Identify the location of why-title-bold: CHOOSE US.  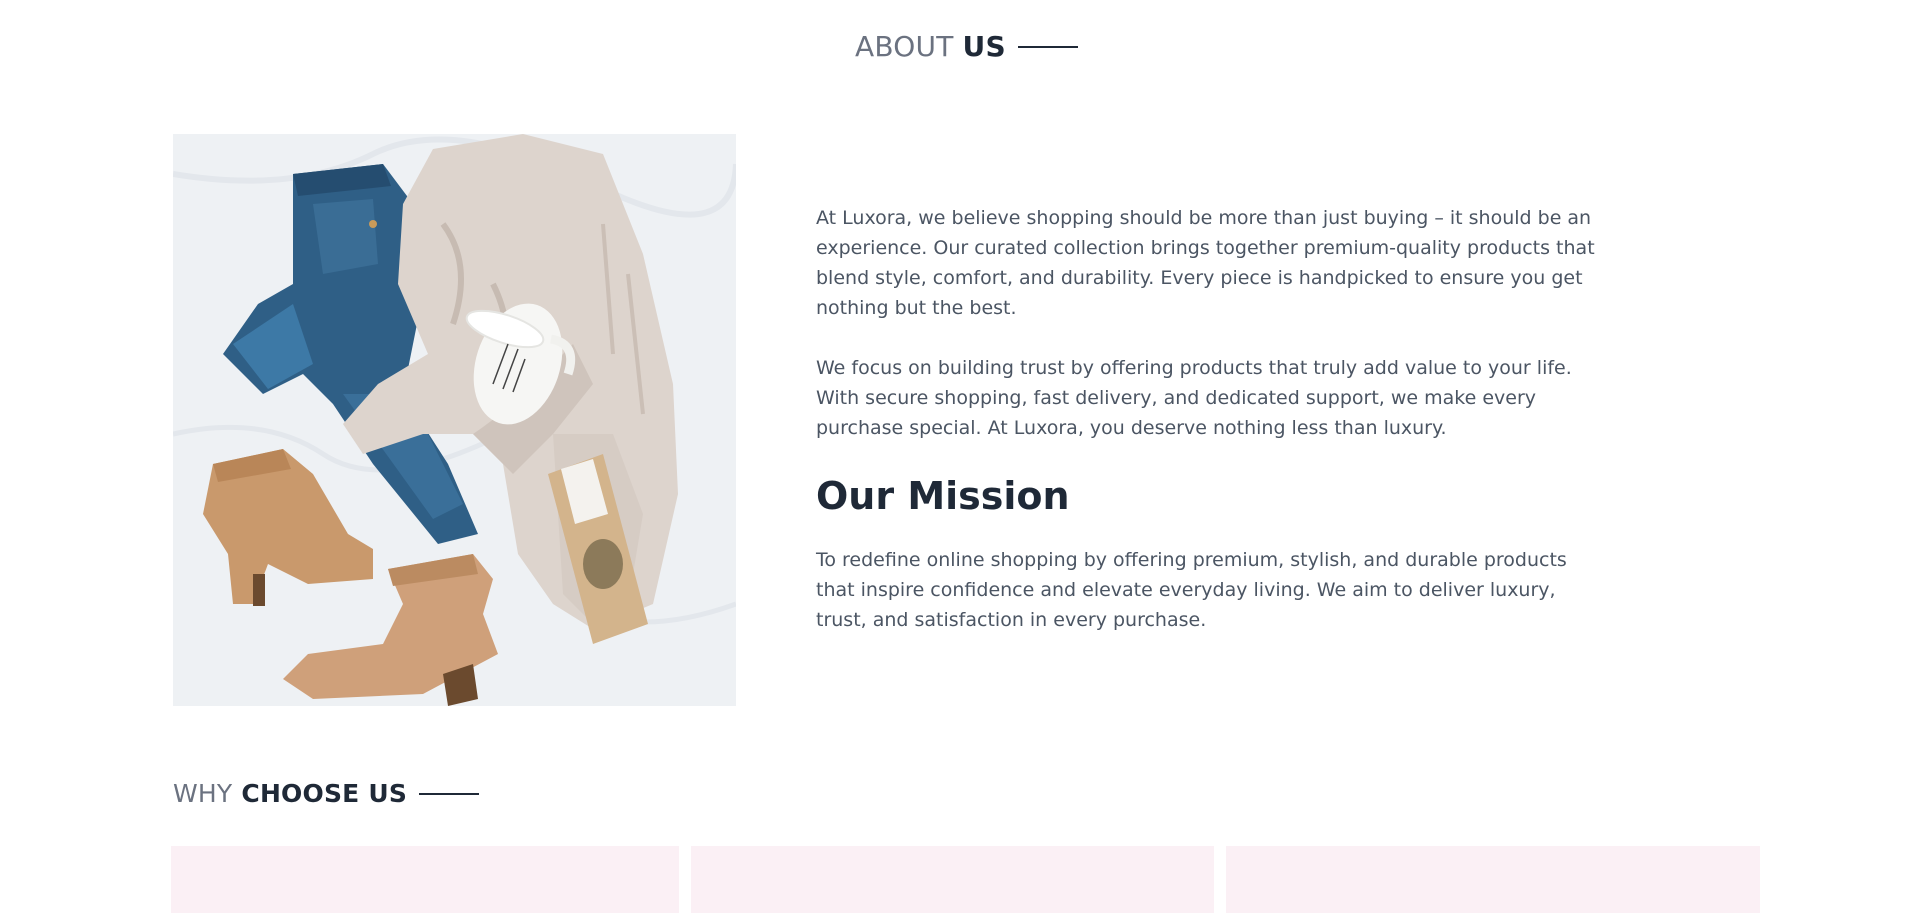
(324, 793).